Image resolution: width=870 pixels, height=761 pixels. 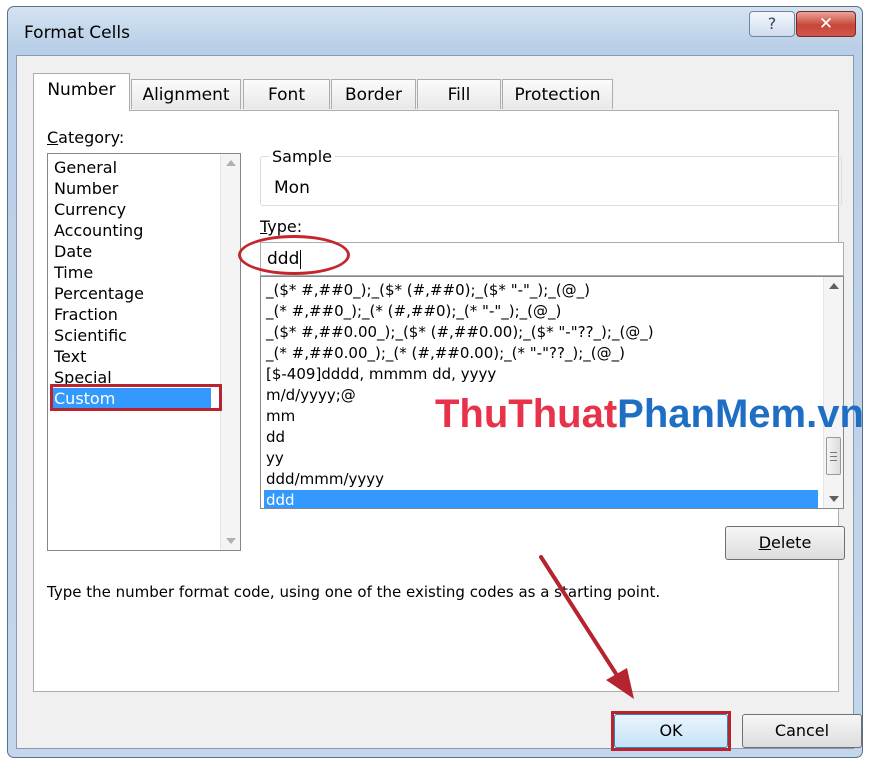 What do you see at coordinates (81, 92) in the screenshot?
I see `tab-number: Number` at bounding box center [81, 92].